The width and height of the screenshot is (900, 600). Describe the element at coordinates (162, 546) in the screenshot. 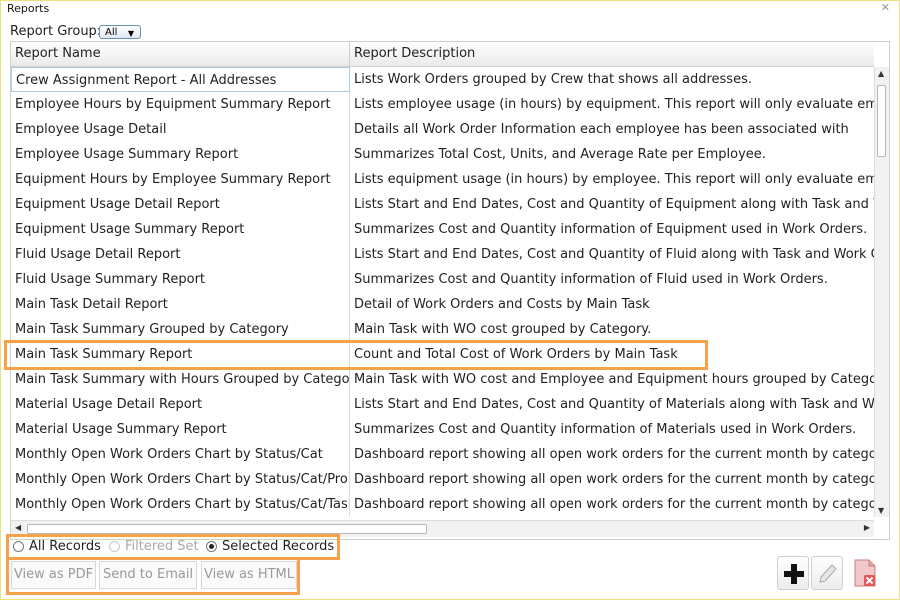

I see `filtered-set-label: Filtered Set` at that location.